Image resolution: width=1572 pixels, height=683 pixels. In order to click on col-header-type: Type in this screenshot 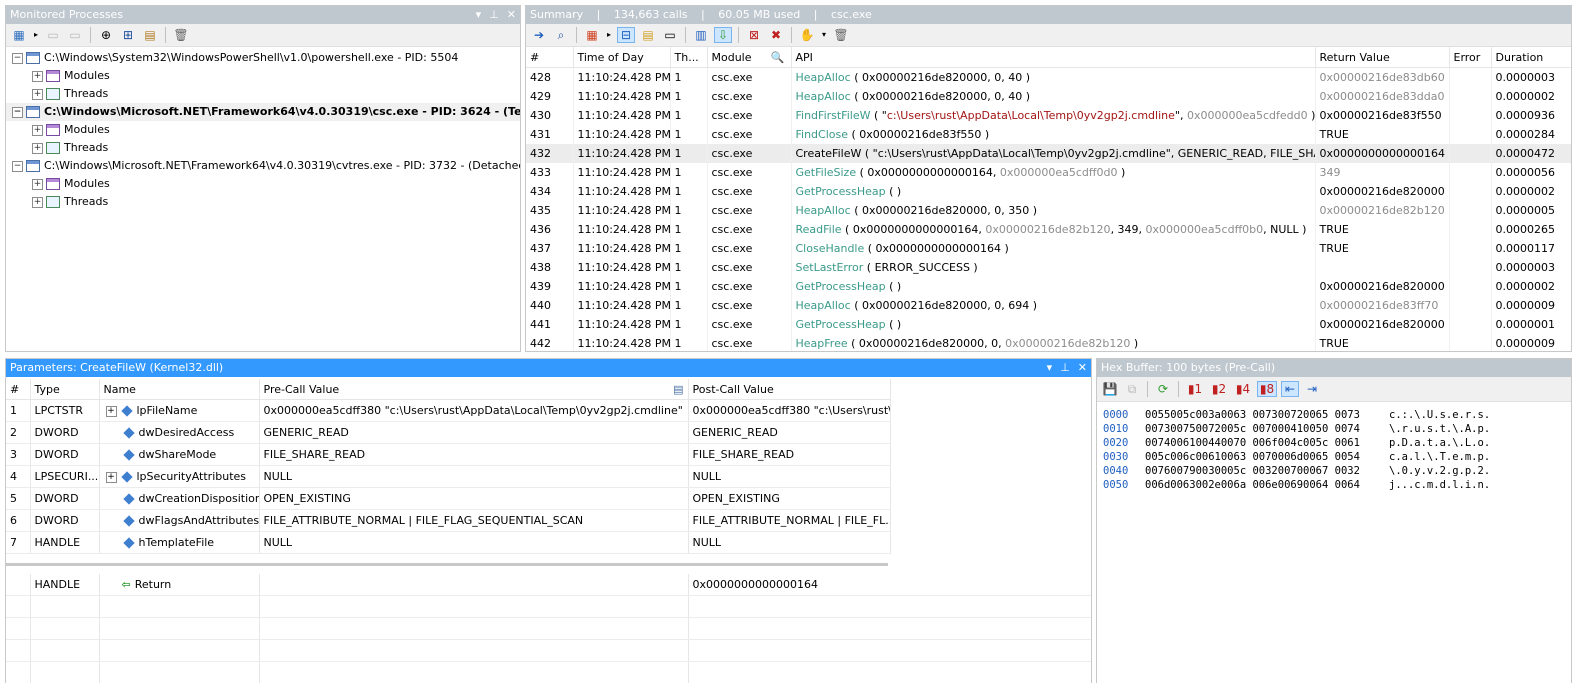, I will do `click(65, 389)`.